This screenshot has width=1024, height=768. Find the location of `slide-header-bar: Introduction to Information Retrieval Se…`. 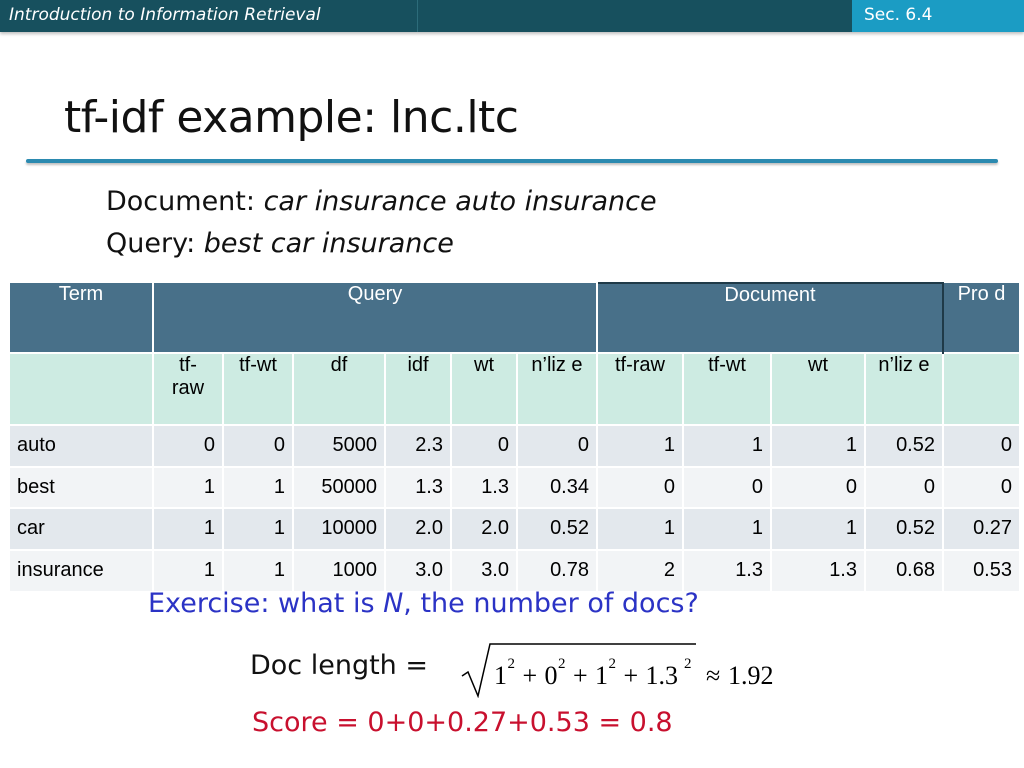

slide-header-bar: Introduction to Information Retrieval Se… is located at coordinates (512, 16).